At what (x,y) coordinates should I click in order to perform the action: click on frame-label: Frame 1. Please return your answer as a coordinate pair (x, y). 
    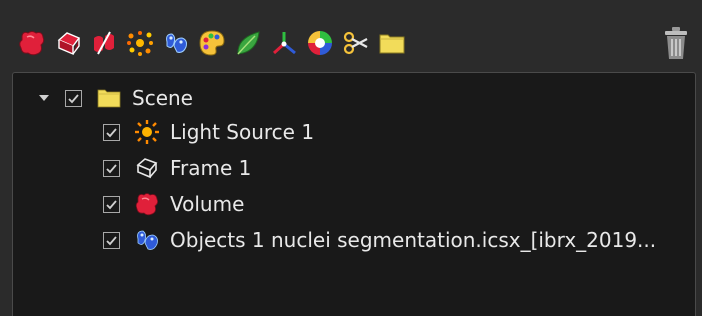
    Looking at the image, I should click on (211, 168).